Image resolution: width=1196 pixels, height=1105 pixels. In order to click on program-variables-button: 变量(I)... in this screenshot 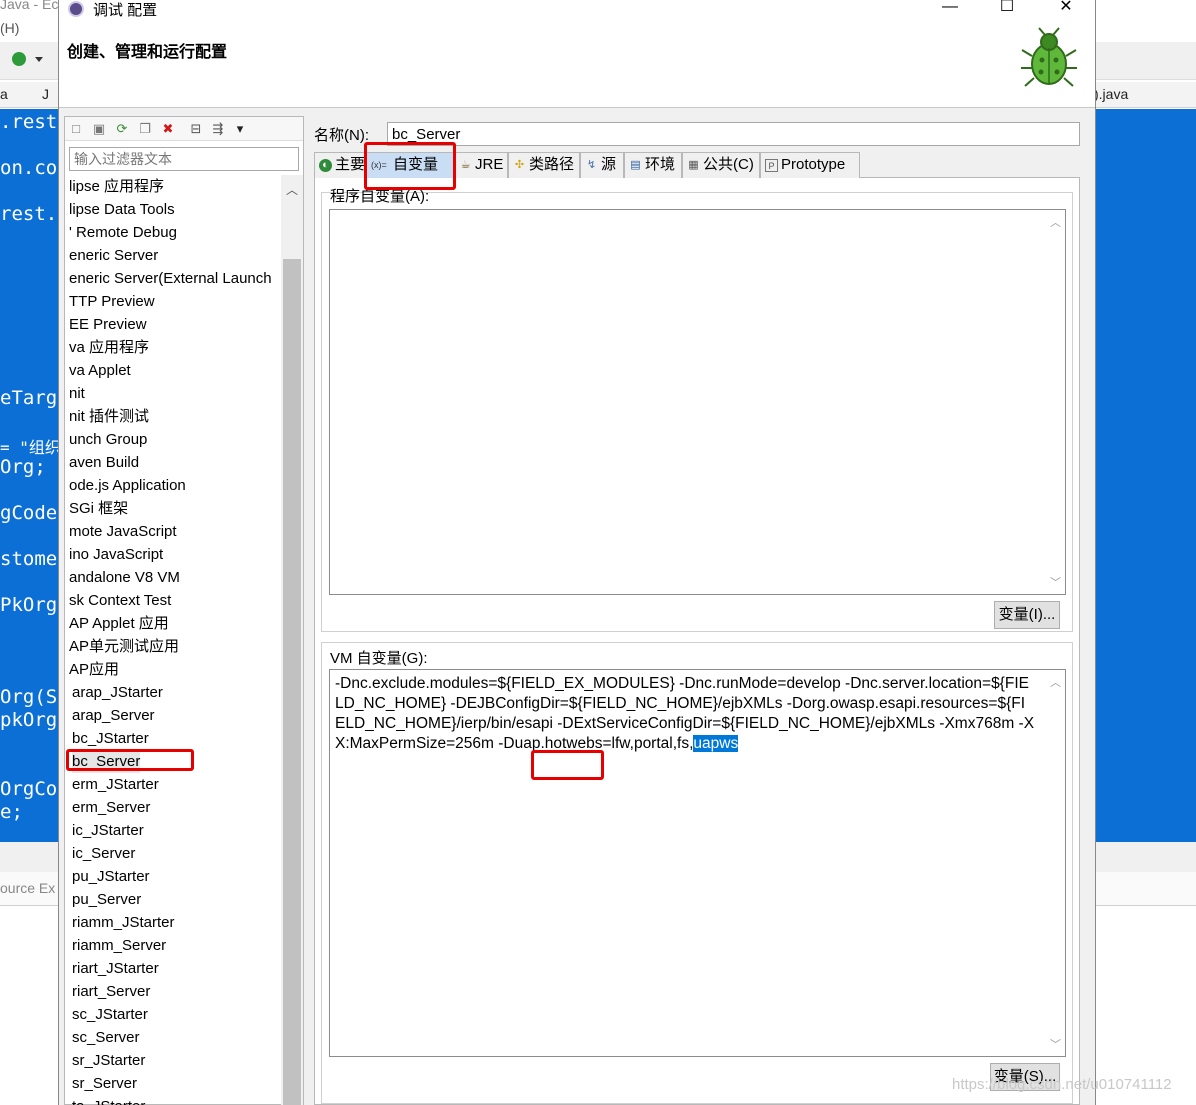, I will do `click(1027, 615)`.